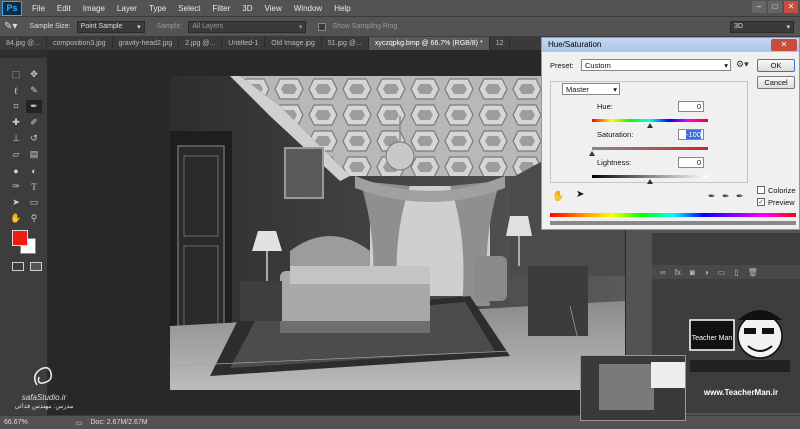 The image size is (800, 429). What do you see at coordinates (776, 65) in the screenshot?
I see `ok-button: OK` at bounding box center [776, 65].